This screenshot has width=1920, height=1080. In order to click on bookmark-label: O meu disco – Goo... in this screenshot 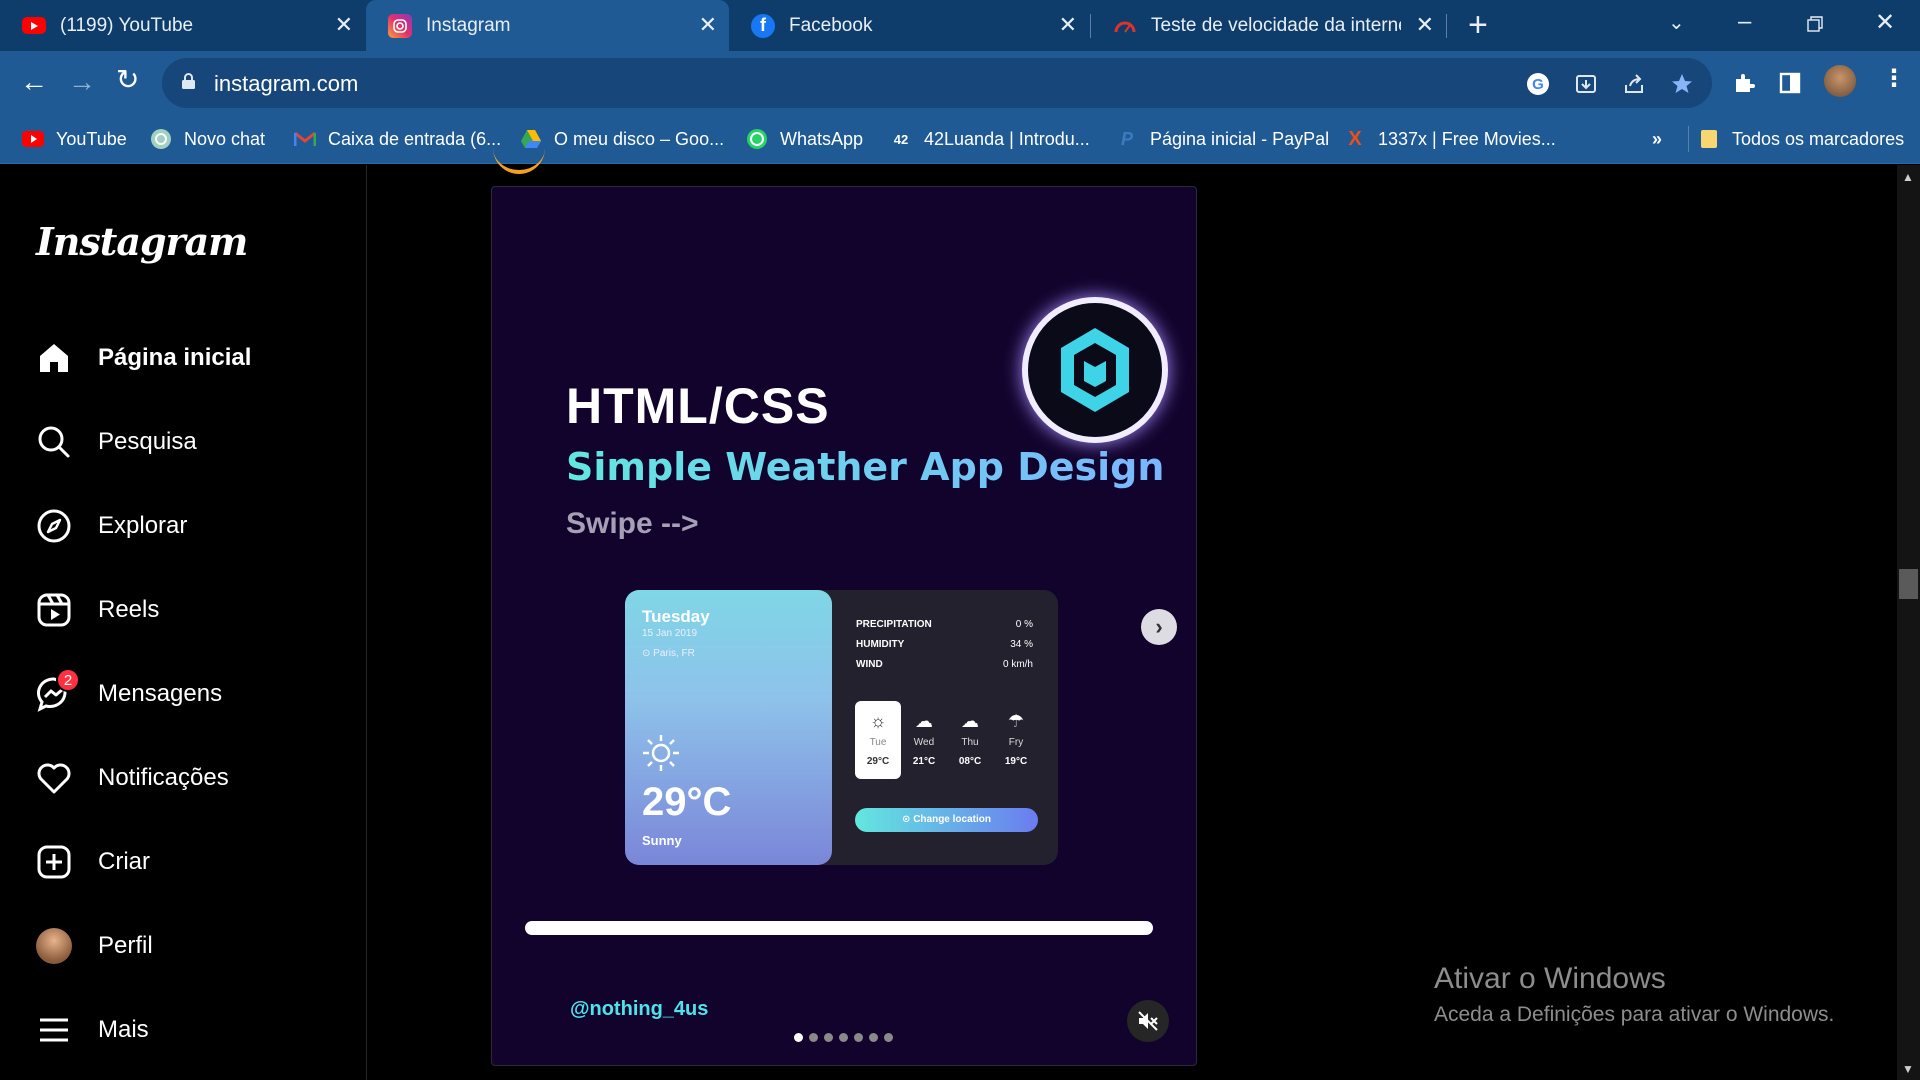, I will do `click(639, 138)`.